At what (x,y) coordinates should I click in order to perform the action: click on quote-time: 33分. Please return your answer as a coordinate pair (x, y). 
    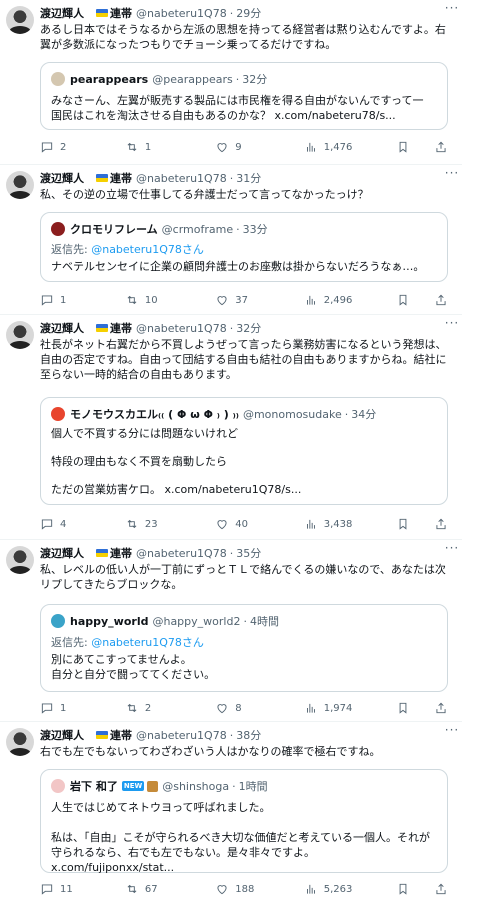
    Looking at the image, I should click on (255, 229).